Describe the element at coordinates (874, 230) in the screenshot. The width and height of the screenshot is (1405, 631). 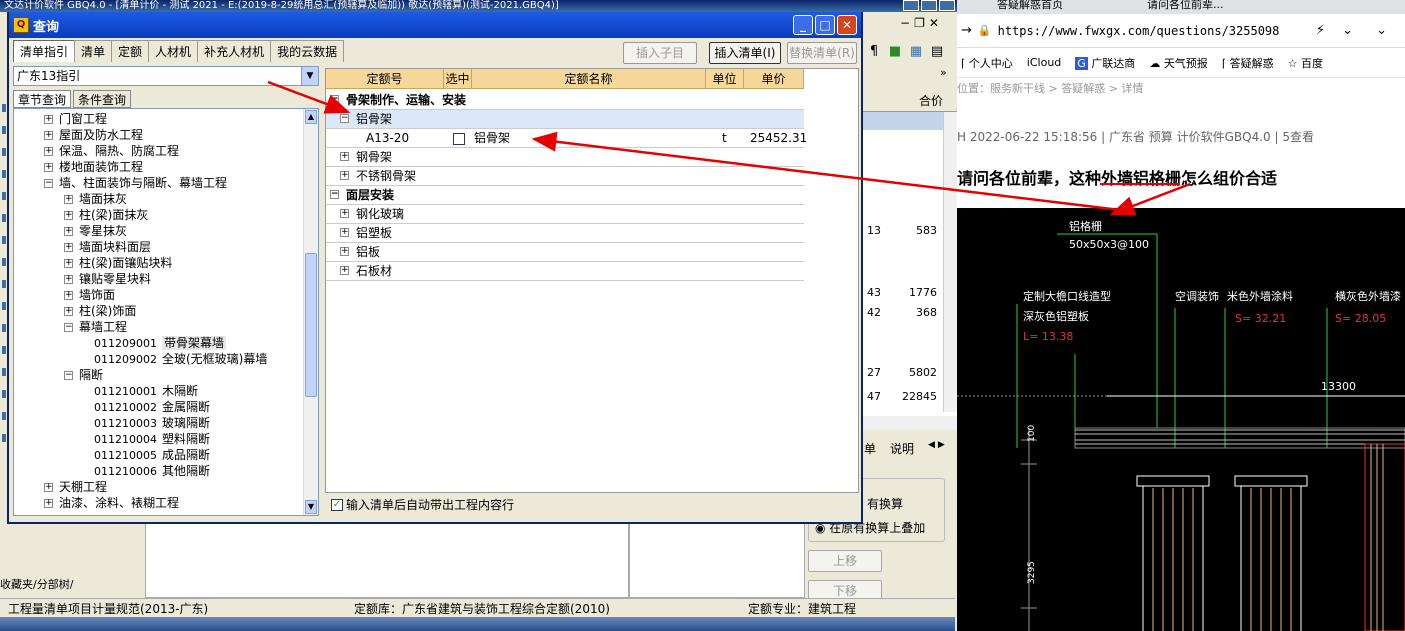
I see `grid-cell: 13` at that location.